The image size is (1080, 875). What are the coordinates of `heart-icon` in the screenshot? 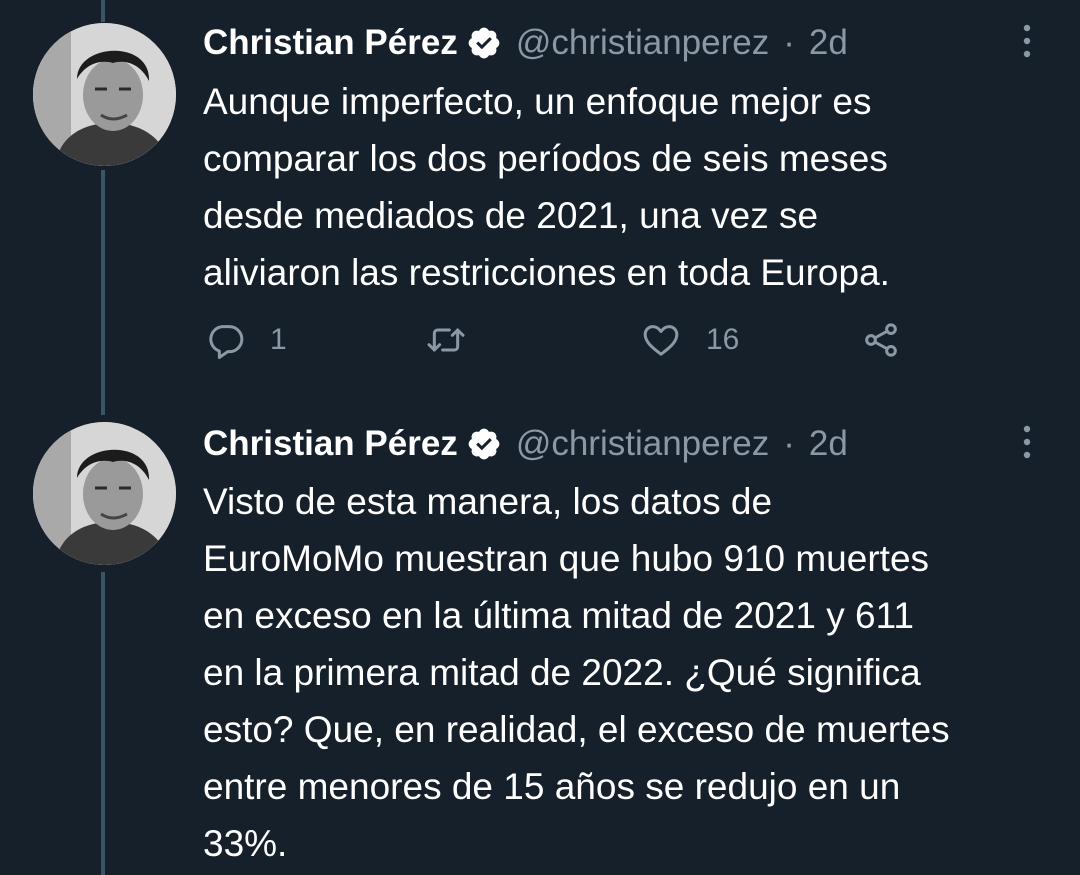 It's located at (661, 340).